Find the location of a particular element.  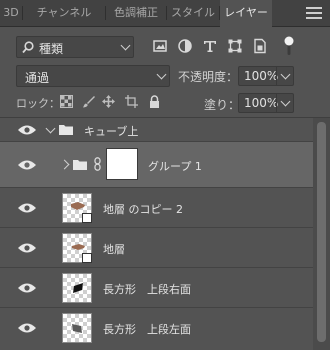

tab-styles: スタイル is located at coordinates (193, 13).